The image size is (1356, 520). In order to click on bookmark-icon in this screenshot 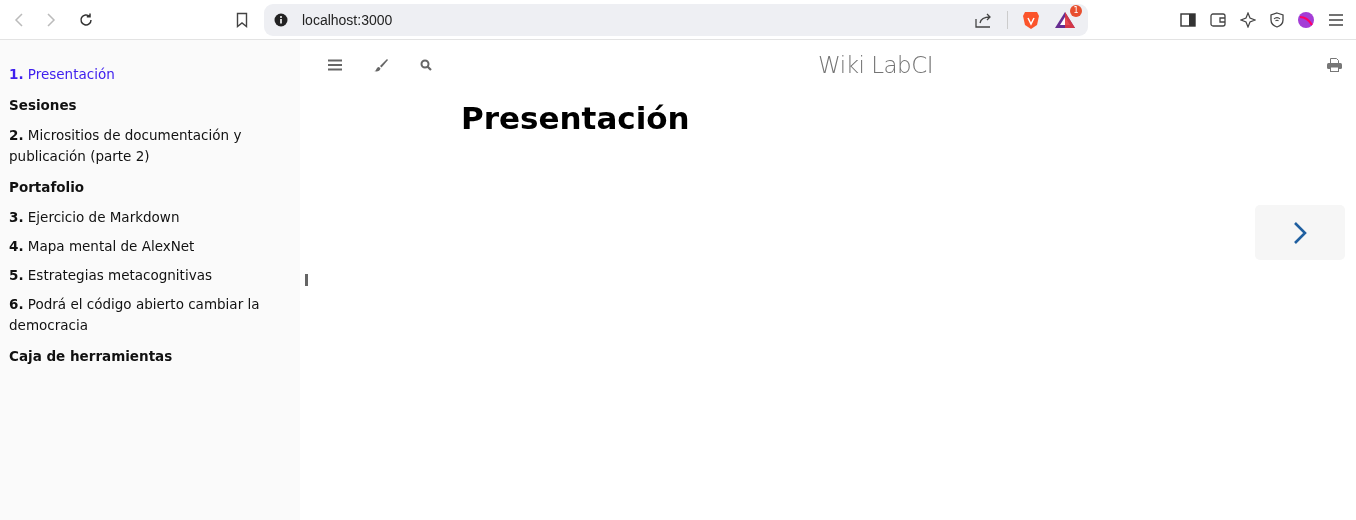, I will do `click(242, 19)`.